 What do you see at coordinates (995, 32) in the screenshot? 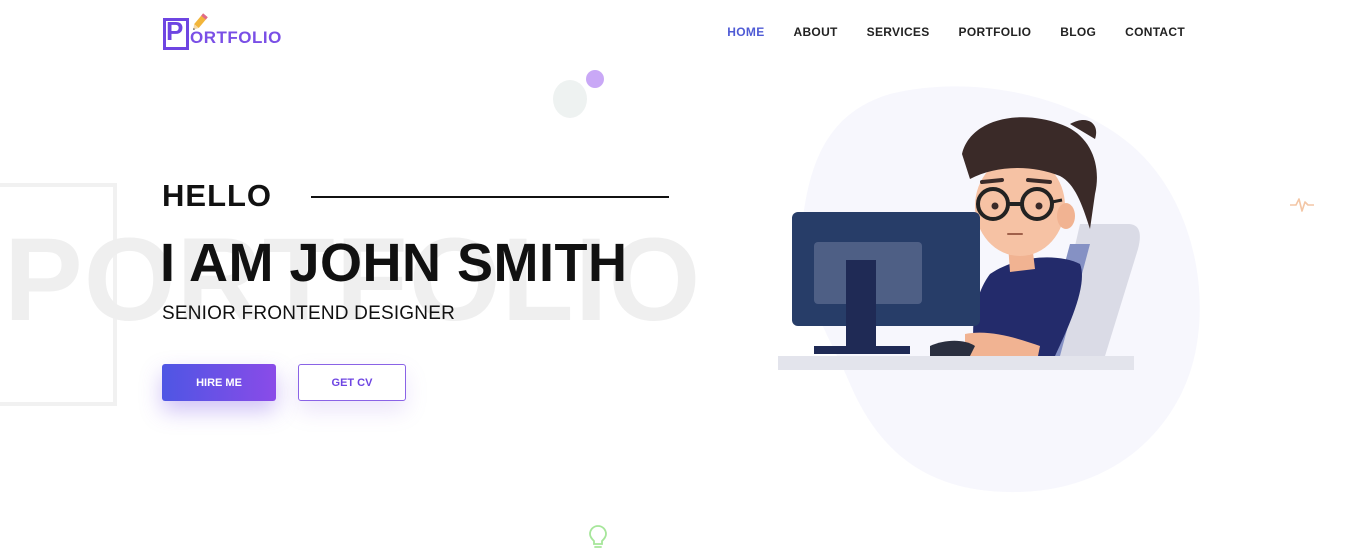
I see `nav-portfolio: PORTFOLIO` at bounding box center [995, 32].